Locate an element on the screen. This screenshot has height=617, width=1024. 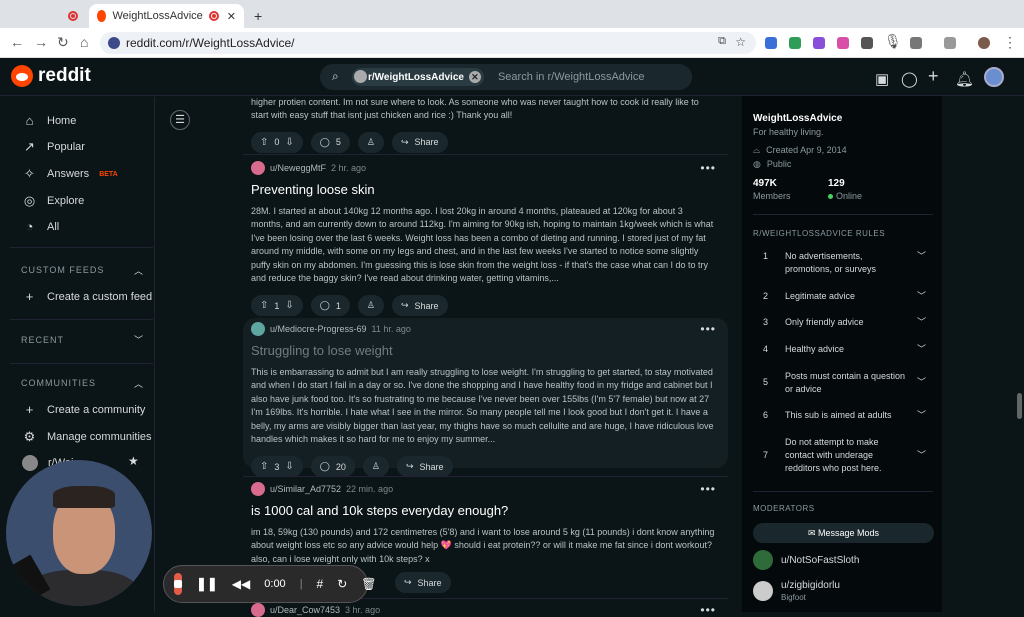
page-scrollbar is located at coordinates (1019, 406).